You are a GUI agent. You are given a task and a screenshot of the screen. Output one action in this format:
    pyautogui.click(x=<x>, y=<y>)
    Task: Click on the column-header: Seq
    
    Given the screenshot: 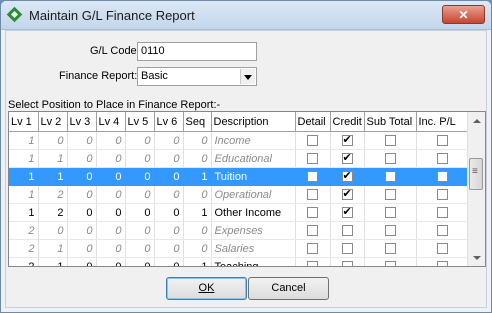 What is the action you would take?
    pyautogui.click(x=197, y=122)
    